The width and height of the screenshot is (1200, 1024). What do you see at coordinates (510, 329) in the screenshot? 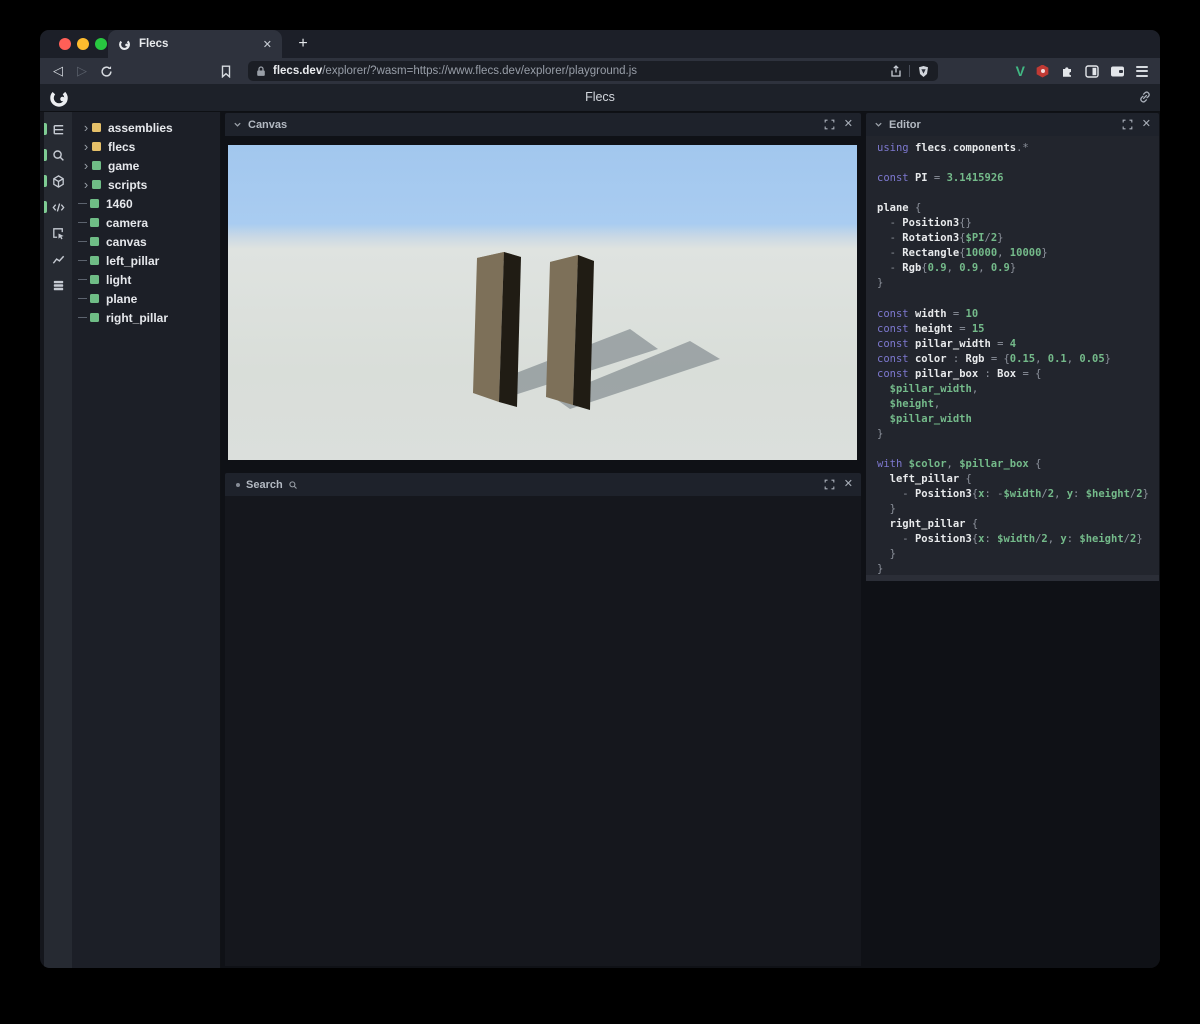
I see `left-pillar-side` at bounding box center [510, 329].